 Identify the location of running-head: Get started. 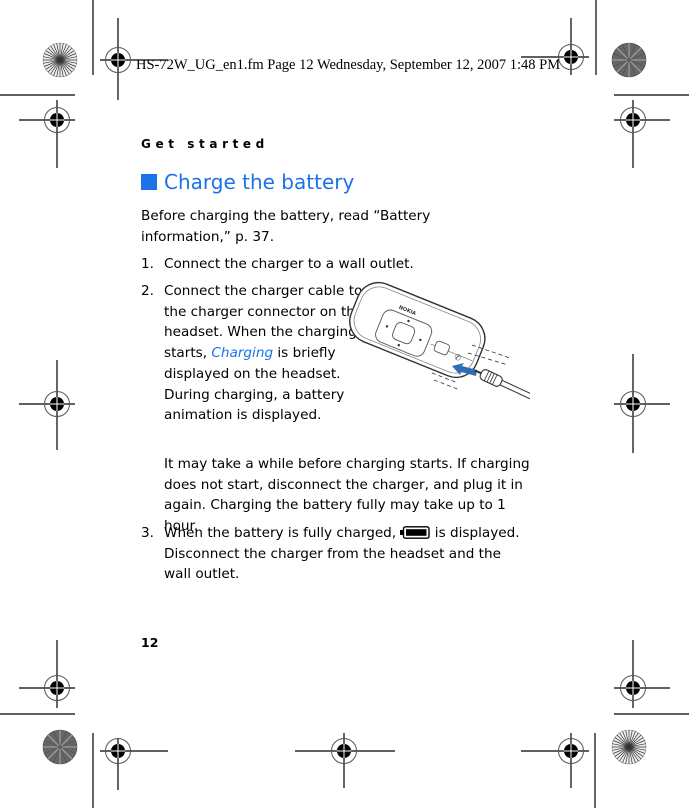
(205, 144).